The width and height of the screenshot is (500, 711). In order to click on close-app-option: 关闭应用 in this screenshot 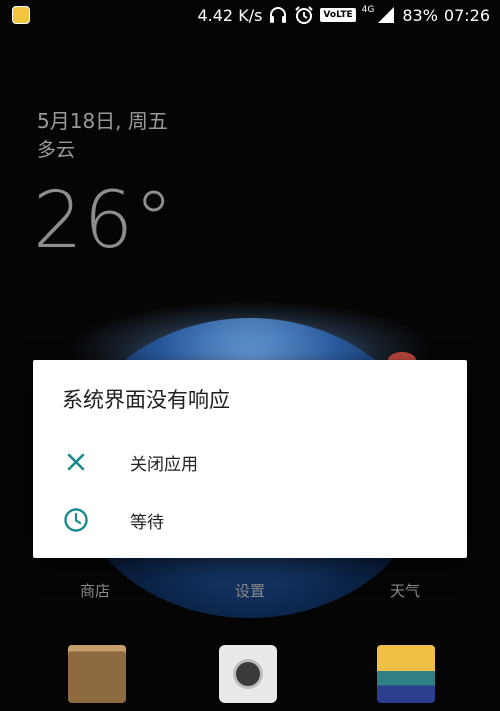, I will do `click(250, 462)`.